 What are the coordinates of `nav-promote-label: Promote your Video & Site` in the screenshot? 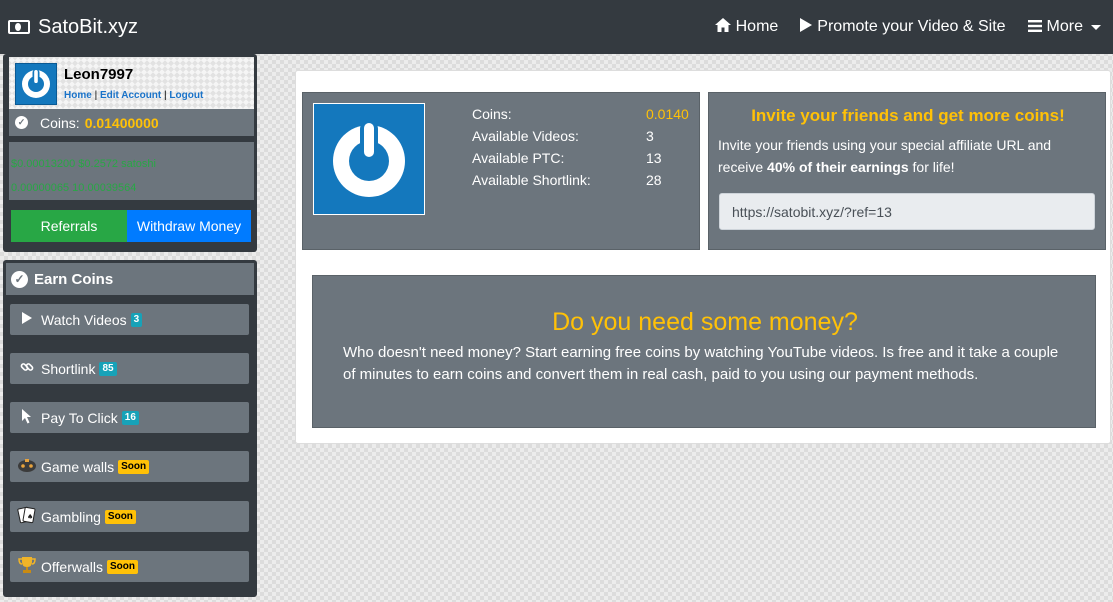 It's located at (911, 26).